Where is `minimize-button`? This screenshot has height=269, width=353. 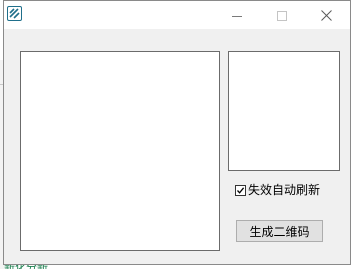
minimize-button is located at coordinates (236, 15).